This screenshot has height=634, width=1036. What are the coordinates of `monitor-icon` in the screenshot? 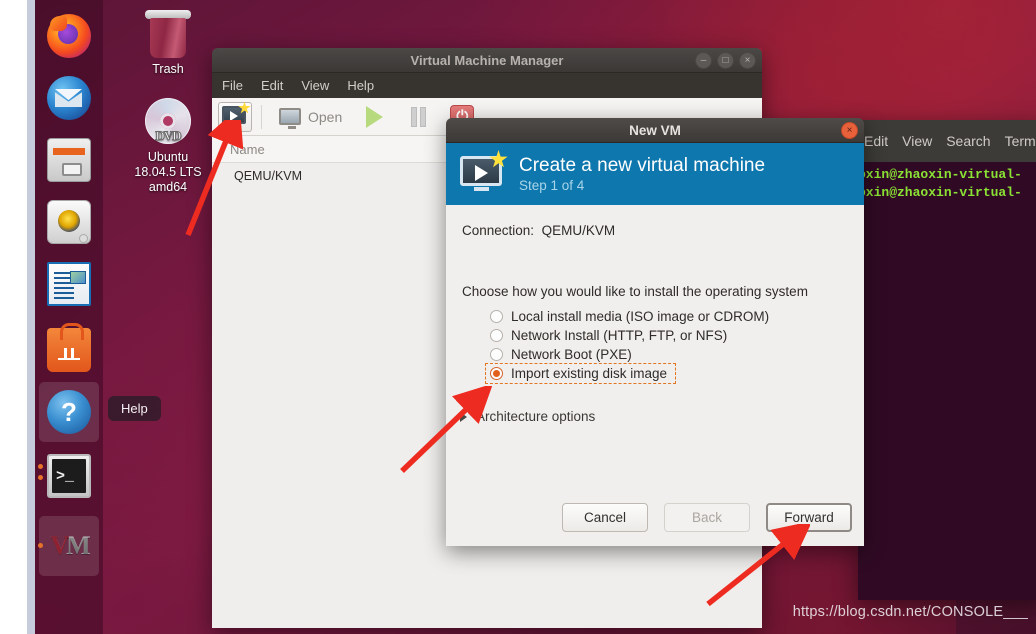 It's located at (290, 118).